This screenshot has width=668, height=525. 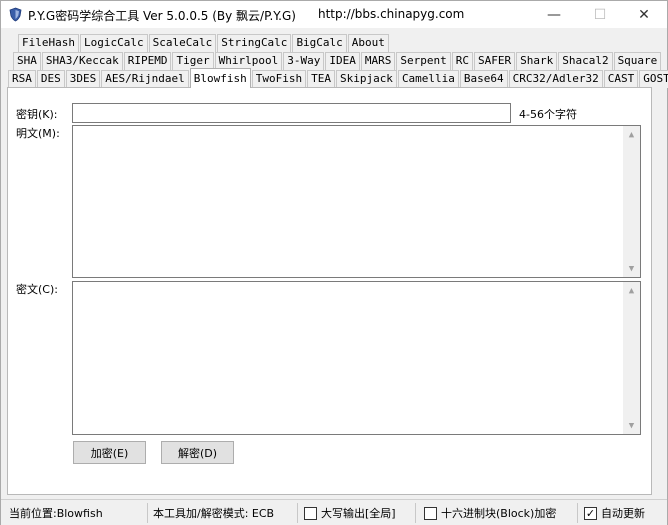 What do you see at coordinates (214, 513) in the screenshot?
I see `status-mode: 本工具加/解密模式: ECB` at bounding box center [214, 513].